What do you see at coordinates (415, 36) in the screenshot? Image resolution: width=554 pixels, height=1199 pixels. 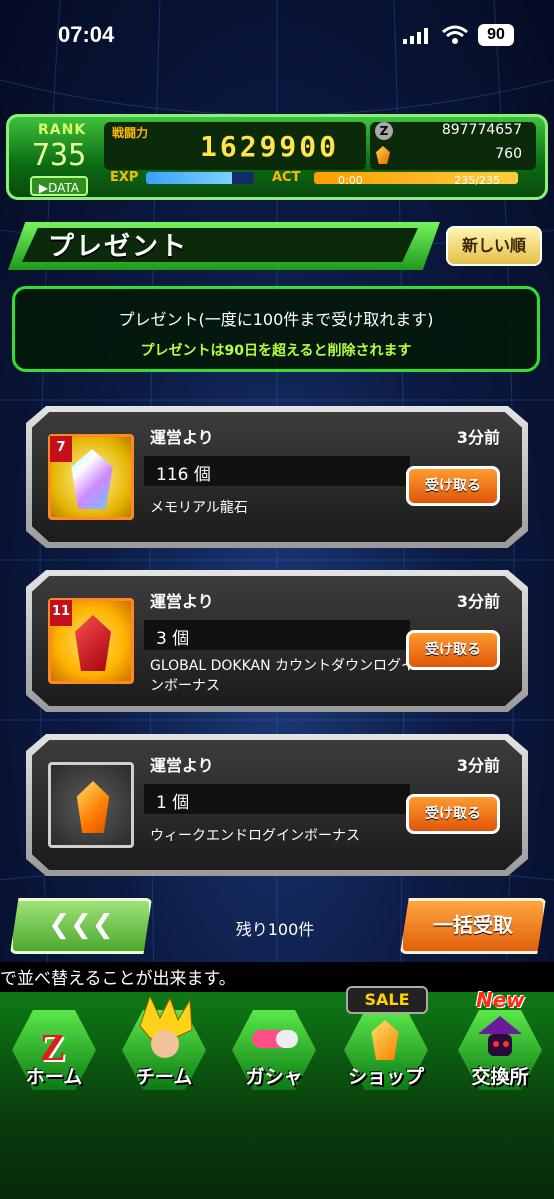 I see `cellular-signal-icon` at bounding box center [415, 36].